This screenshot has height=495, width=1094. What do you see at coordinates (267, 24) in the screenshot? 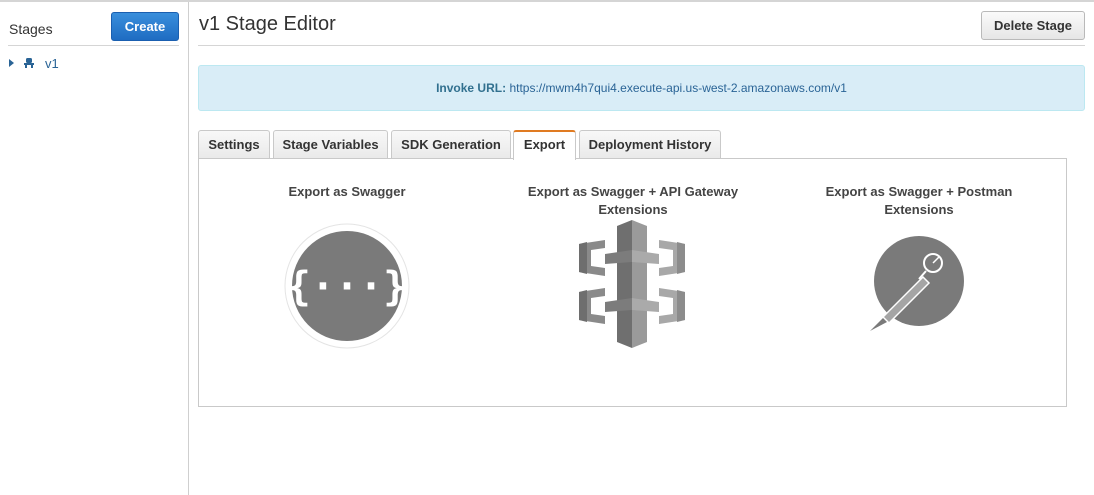
I see `page-title: v1 Stage Editor` at bounding box center [267, 24].